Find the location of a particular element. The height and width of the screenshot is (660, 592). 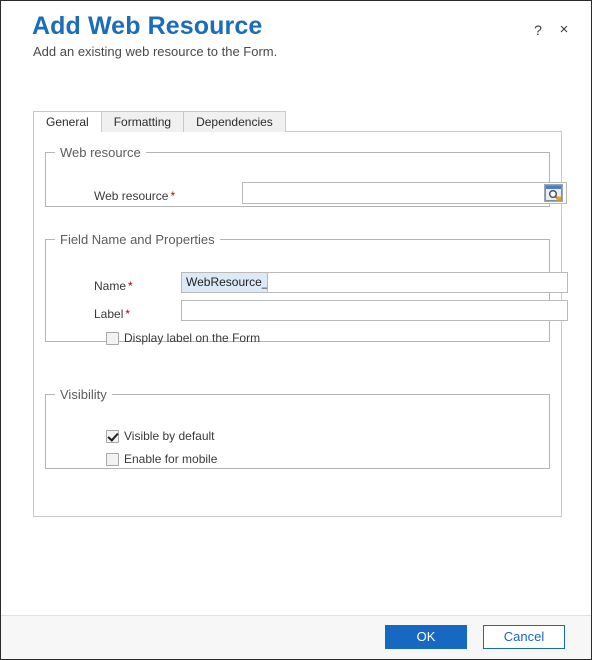

help-icon: ? is located at coordinates (538, 30).